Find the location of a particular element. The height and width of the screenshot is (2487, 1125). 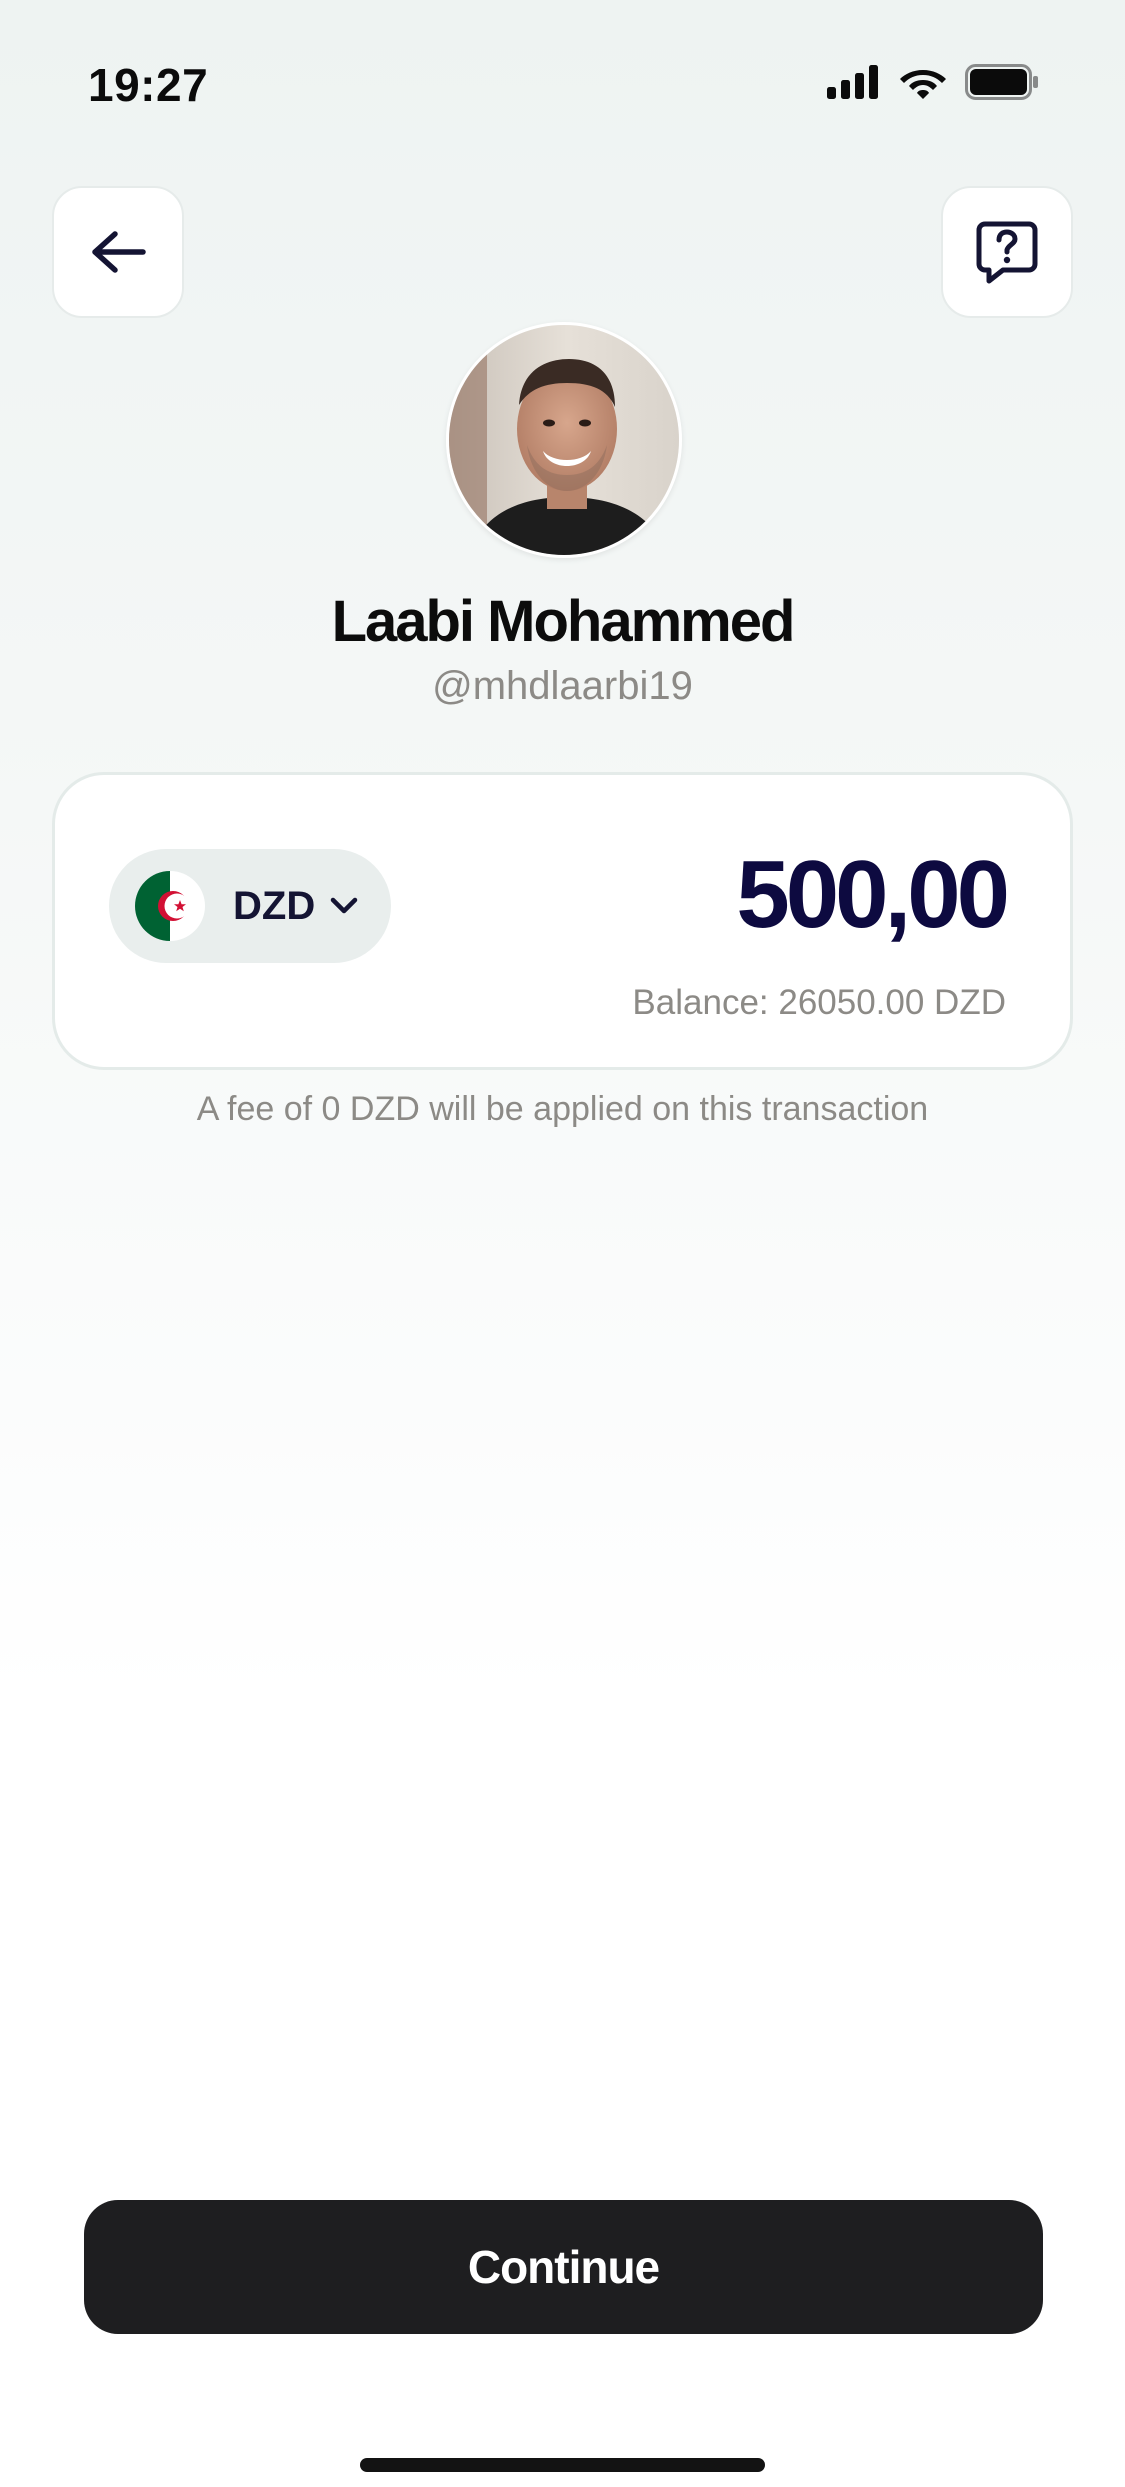

status-icons is located at coordinates (933, 82).